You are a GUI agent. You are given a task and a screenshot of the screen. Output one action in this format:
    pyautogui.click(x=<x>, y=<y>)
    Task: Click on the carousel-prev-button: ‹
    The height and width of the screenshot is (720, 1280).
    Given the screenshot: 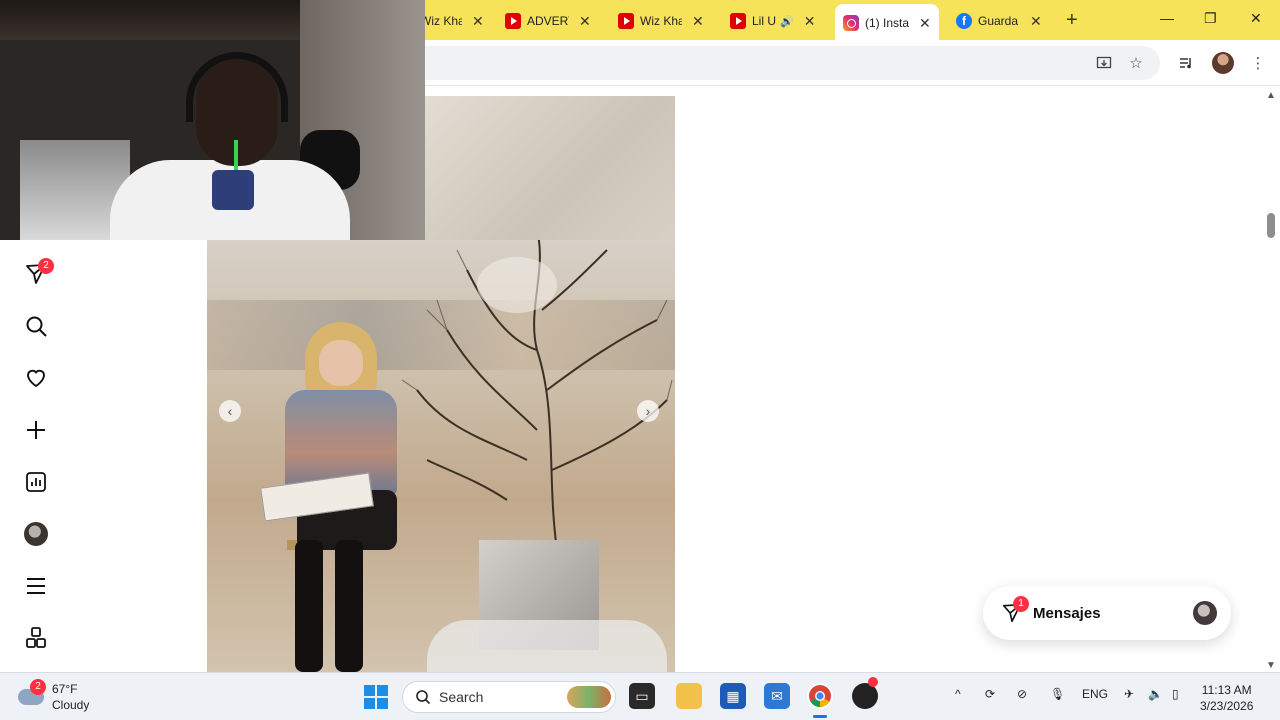 What is the action you would take?
    pyautogui.click(x=230, y=411)
    